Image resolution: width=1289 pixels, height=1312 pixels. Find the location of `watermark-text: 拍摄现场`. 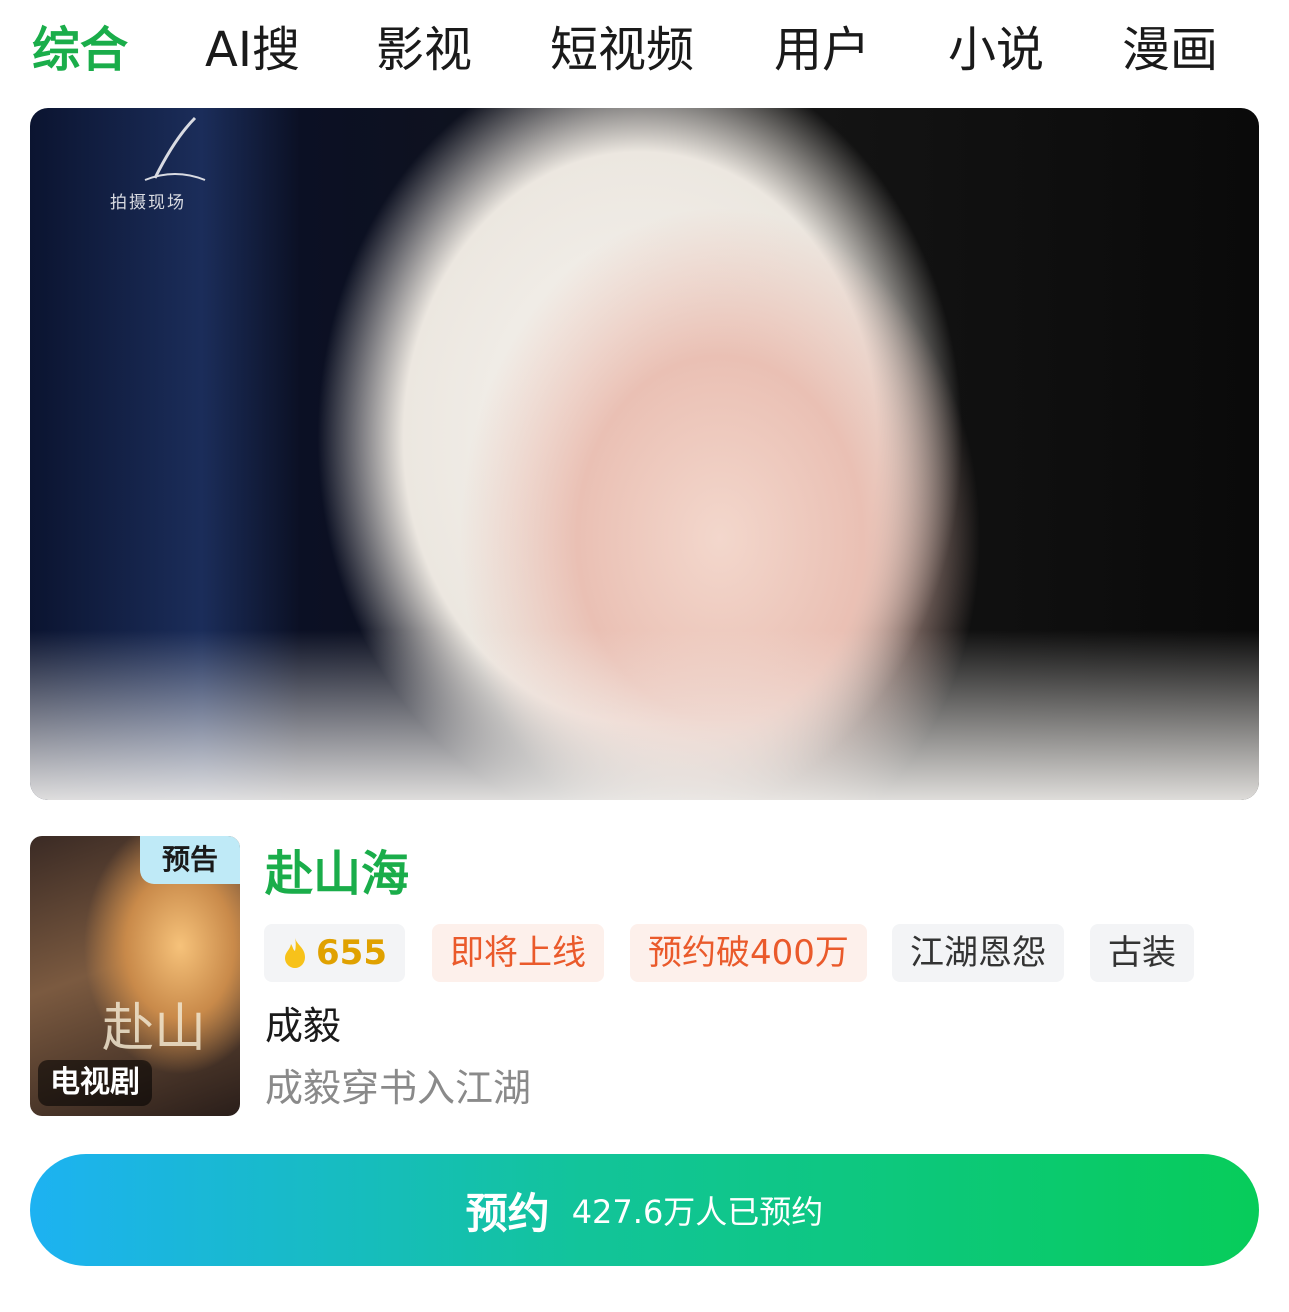

watermark-text: 拍摄现场 is located at coordinates (148, 203).